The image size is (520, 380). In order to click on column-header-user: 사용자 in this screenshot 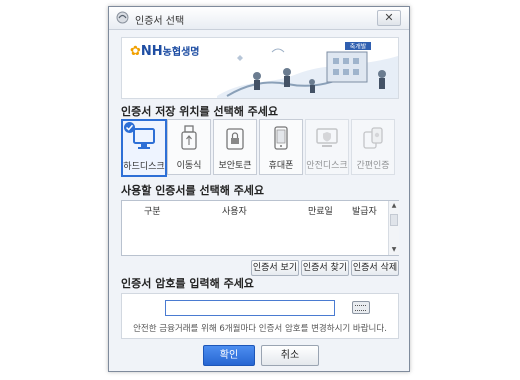, I will do `click(234, 210)`.